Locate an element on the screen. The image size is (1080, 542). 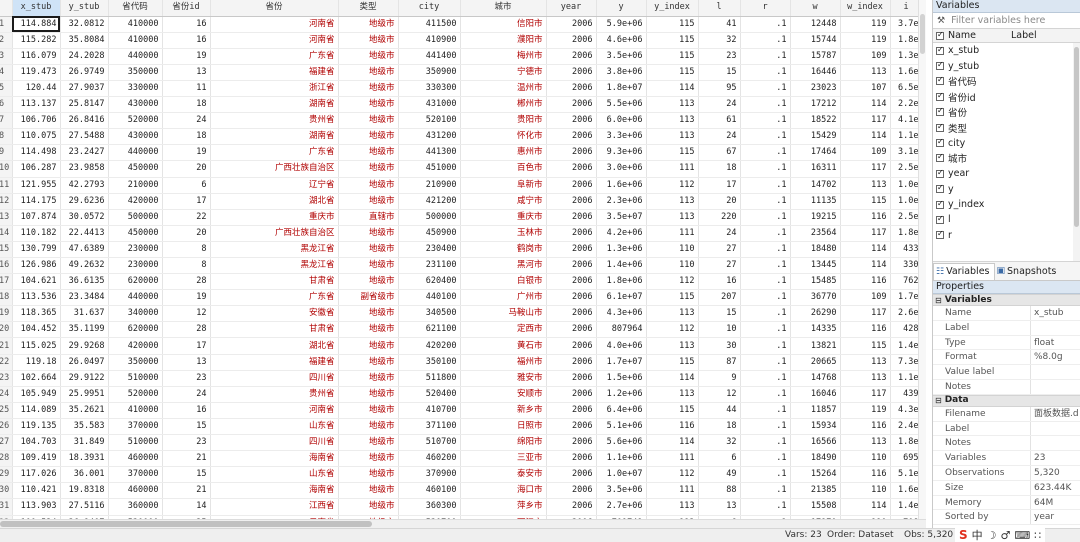
table-cell: 9 is located at coordinates (719, 378).